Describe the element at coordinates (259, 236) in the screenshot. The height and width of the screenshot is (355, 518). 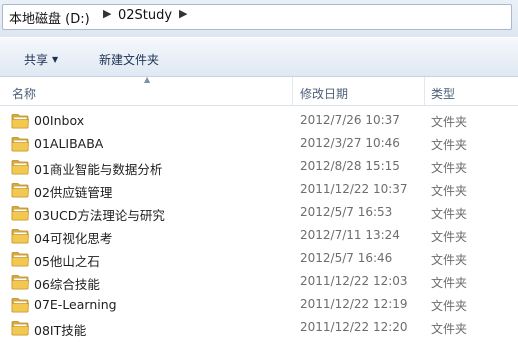
I see `file-row: 04可视化思考 2012/7/11 13:24 文件夹` at that location.